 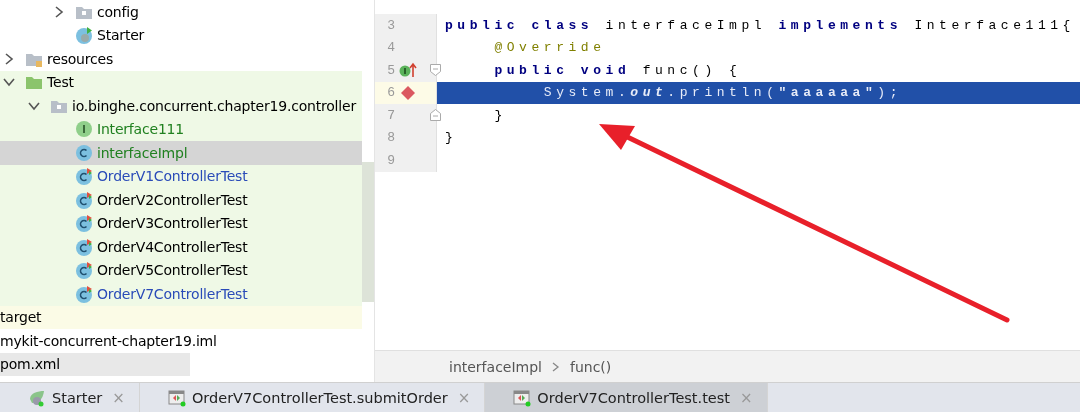 I want to click on line-number: 6, so click(x=390, y=93).